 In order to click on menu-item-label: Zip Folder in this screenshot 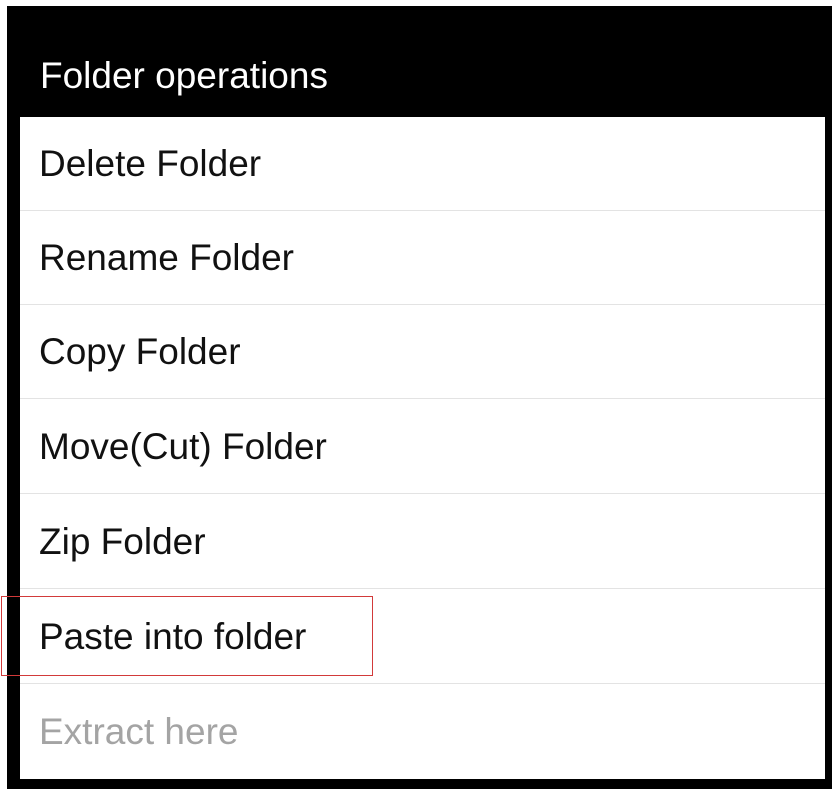, I will do `click(122, 541)`.